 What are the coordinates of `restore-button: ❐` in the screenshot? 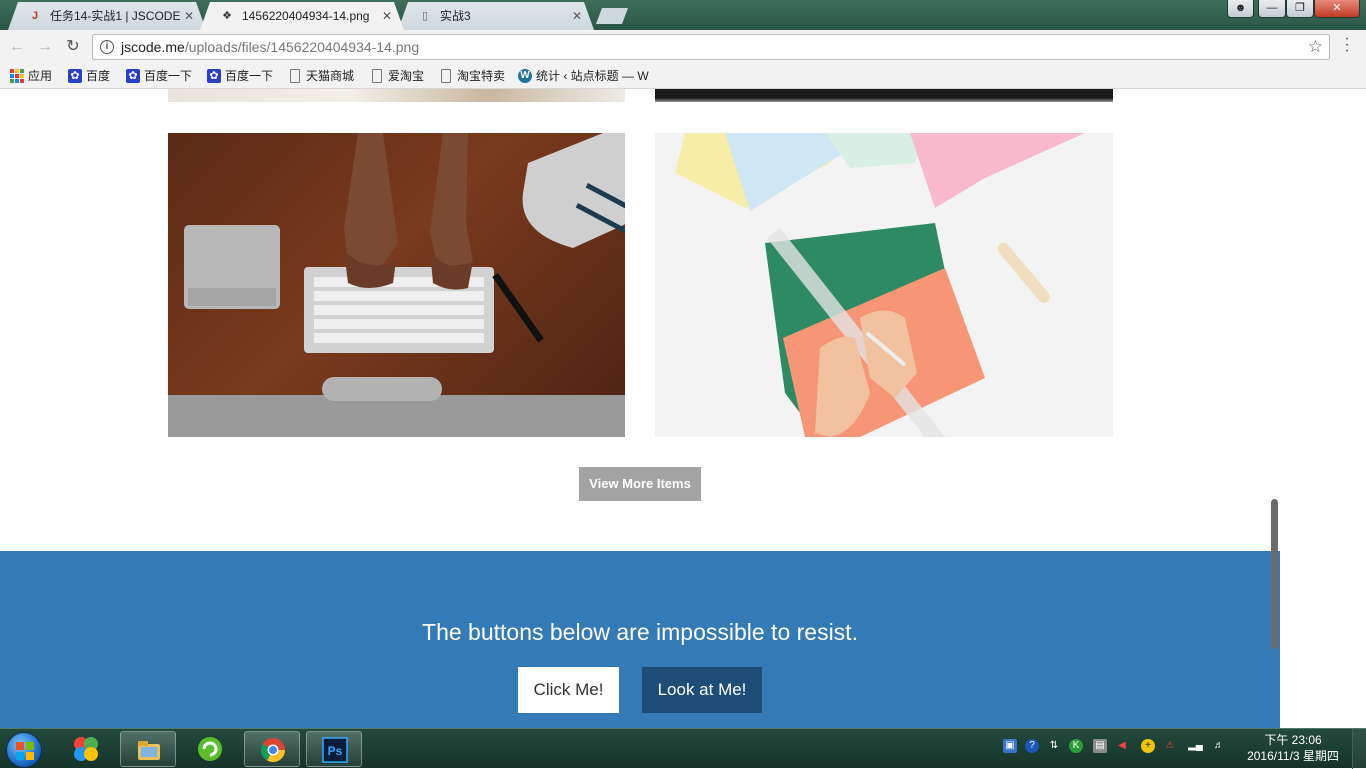 It's located at (1300, 9).